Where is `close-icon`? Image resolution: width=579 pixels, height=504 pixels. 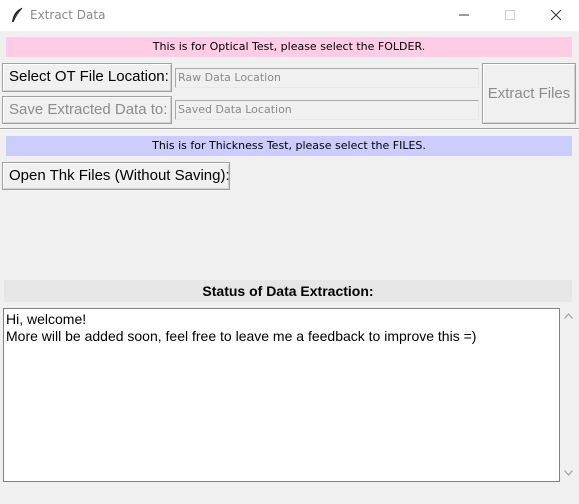 close-icon is located at coordinates (556, 15).